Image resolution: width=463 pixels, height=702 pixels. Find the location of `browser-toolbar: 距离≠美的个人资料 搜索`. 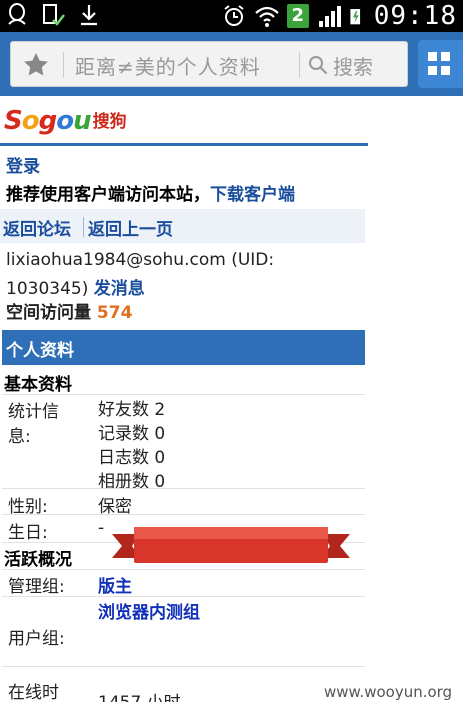

browser-toolbar: 距离≠美的个人资料 搜索 is located at coordinates (231, 64).